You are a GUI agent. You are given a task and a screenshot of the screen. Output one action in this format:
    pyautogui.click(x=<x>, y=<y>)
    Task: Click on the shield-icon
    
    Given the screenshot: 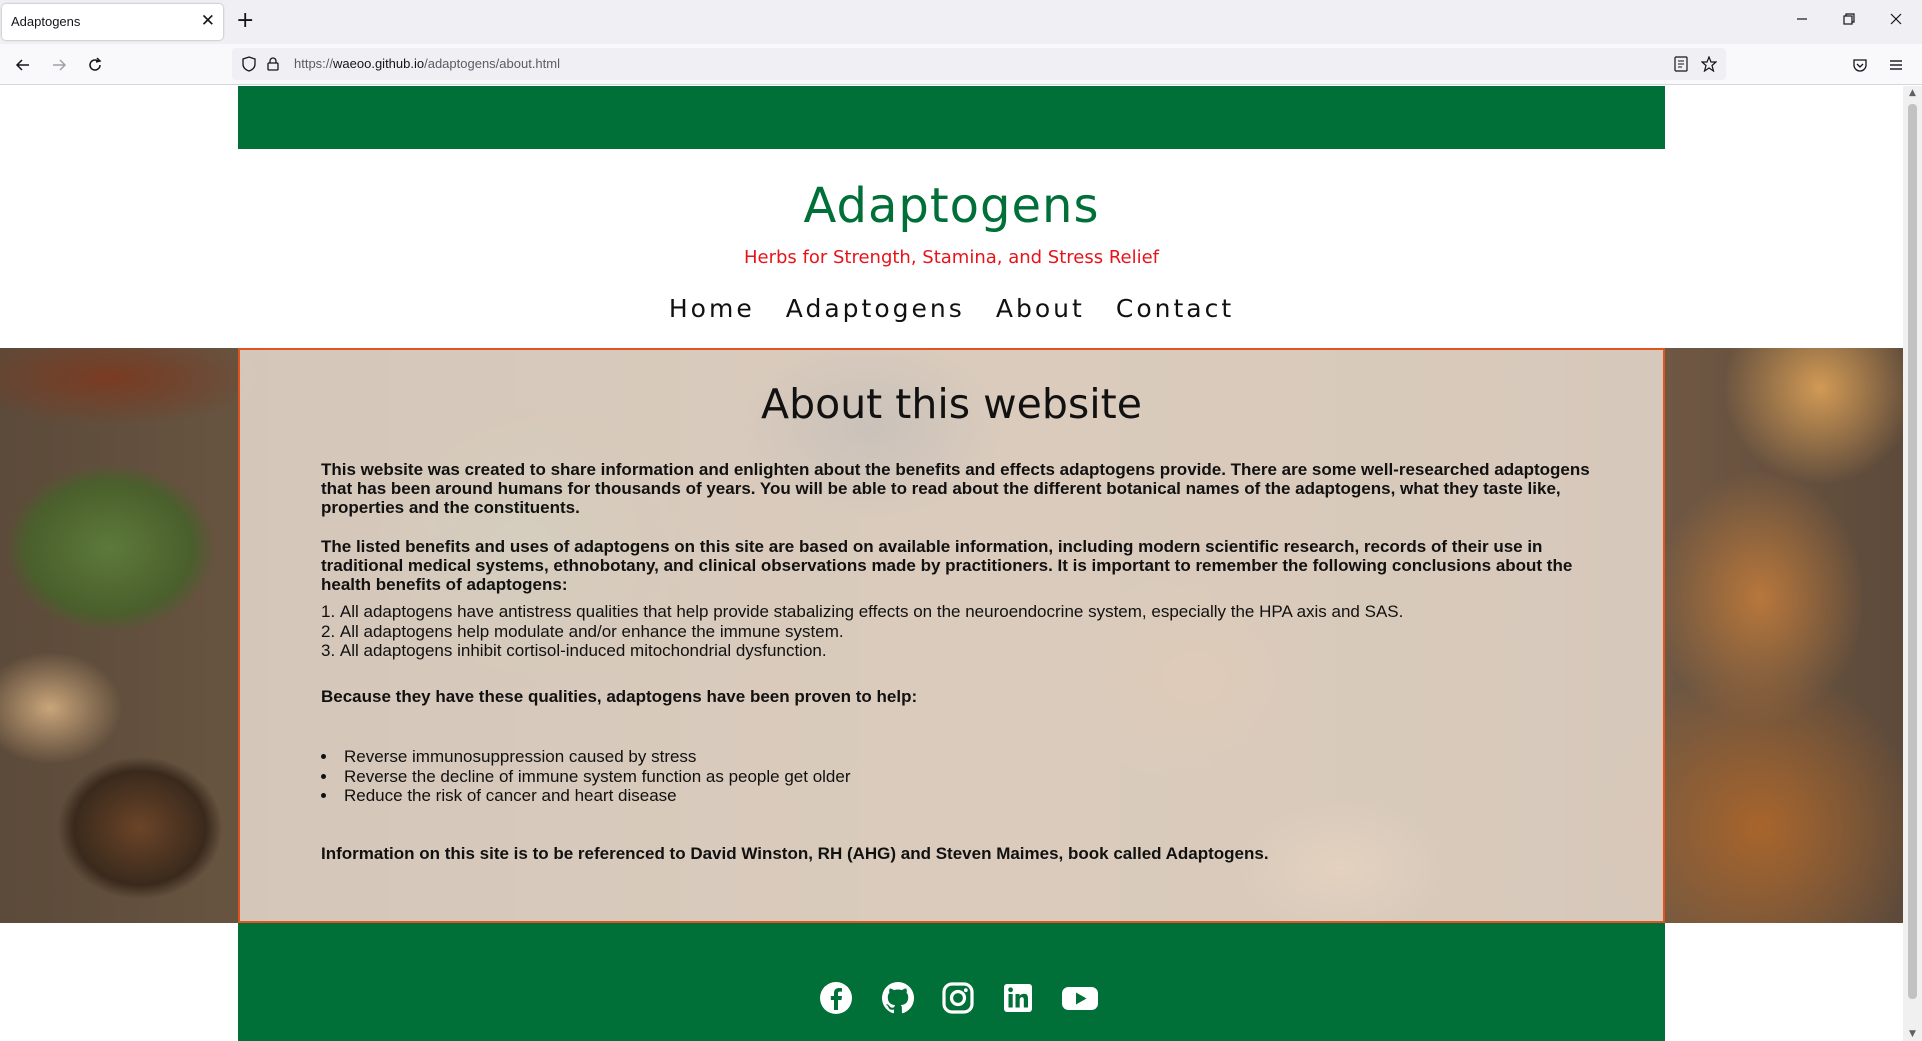 What is the action you would take?
    pyautogui.click(x=249, y=64)
    